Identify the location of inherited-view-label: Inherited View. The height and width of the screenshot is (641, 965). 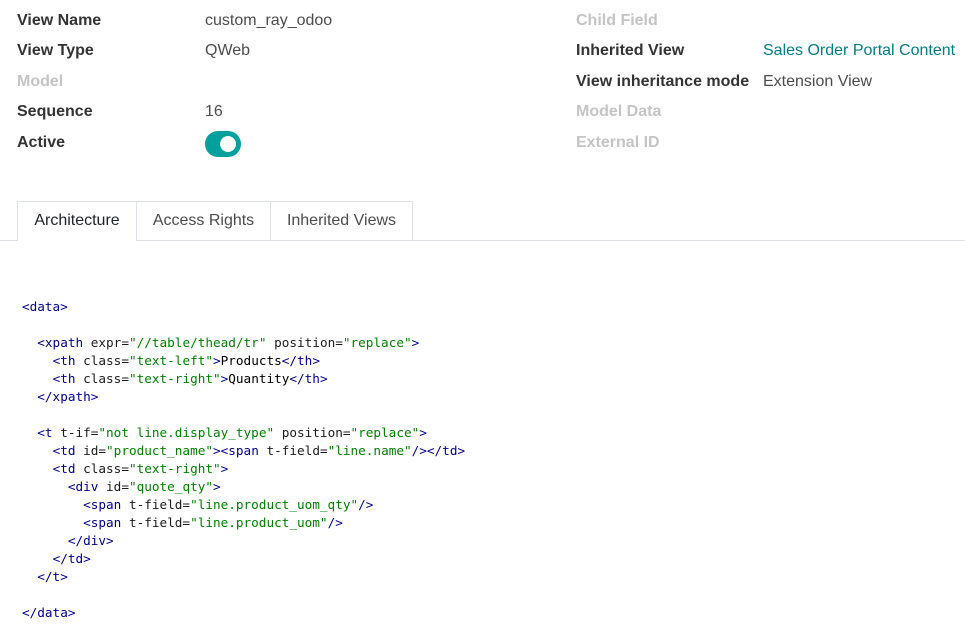
(630, 50).